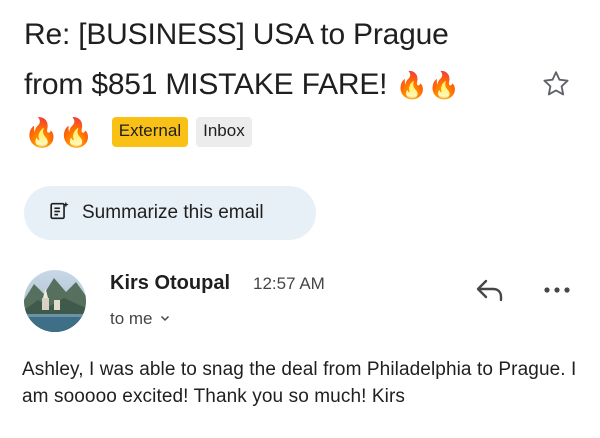  I want to click on subject-line-1: Re: [BUSINESS] USA to Prague, so click(236, 34).